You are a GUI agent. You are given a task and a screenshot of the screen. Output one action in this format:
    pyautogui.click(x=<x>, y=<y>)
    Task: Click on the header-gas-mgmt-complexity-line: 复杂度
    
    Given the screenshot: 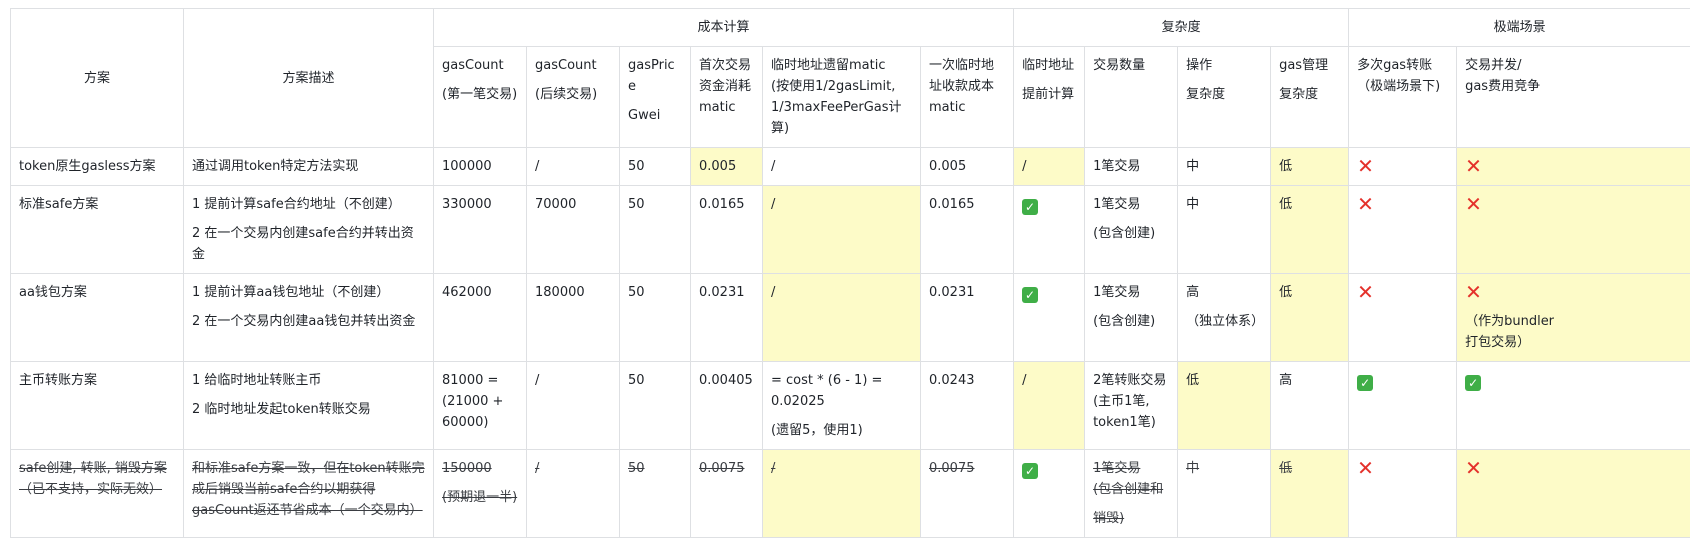 What is the action you would take?
    pyautogui.click(x=1299, y=94)
    